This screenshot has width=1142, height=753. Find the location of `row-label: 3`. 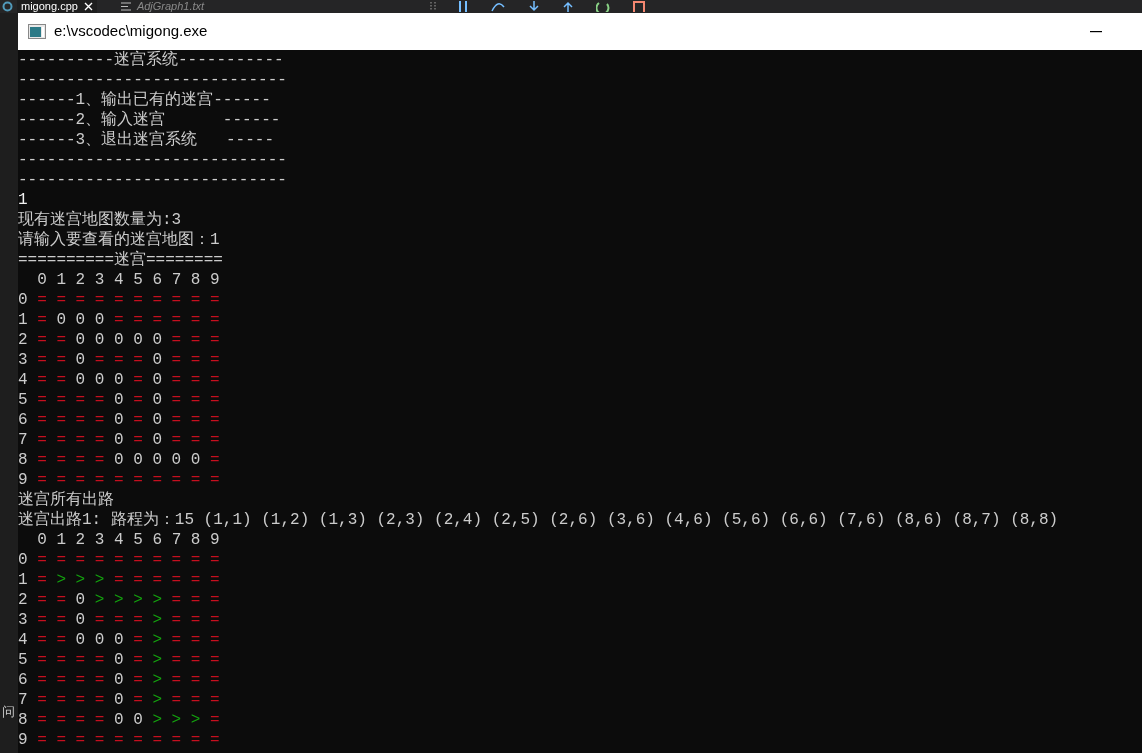

row-label: 3 is located at coordinates (23, 620).